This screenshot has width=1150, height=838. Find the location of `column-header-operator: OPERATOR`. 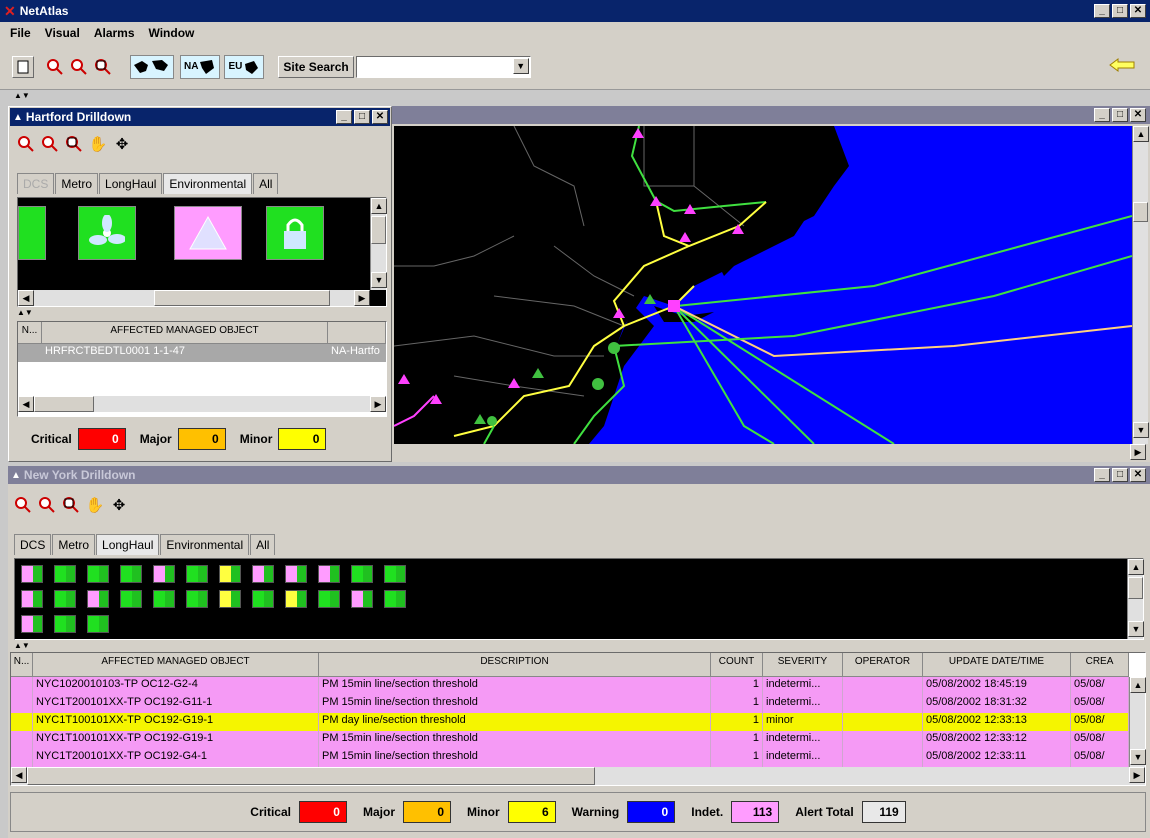

column-header-operator: OPERATOR is located at coordinates (883, 665).